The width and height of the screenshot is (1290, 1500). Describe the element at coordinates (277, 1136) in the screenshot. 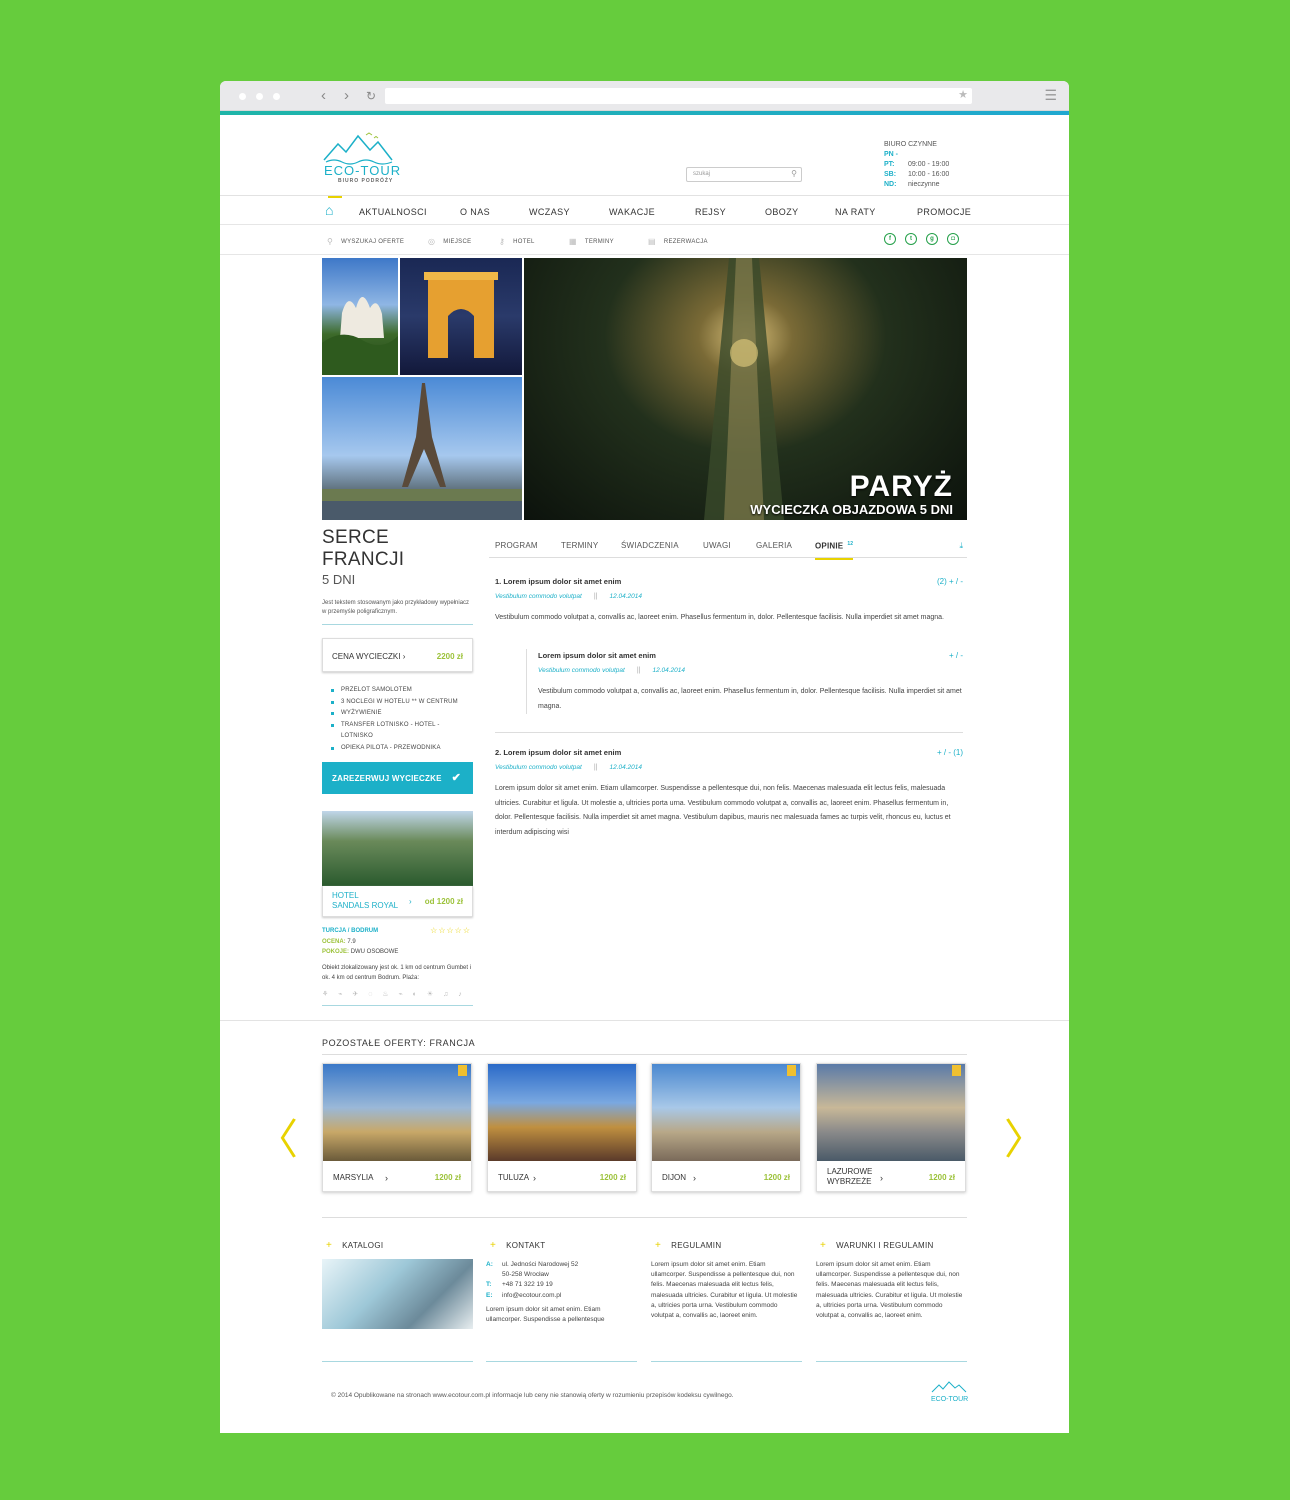

I see `carousel-prev-icon: 〈` at that location.